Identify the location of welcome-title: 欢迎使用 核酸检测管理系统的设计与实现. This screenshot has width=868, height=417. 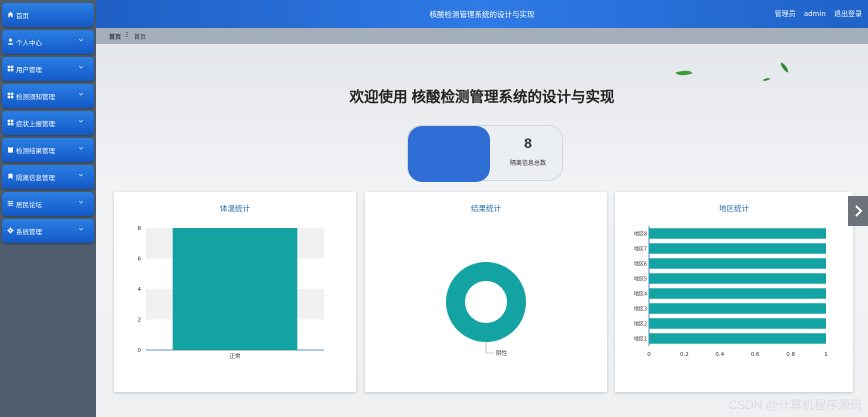
(482, 98).